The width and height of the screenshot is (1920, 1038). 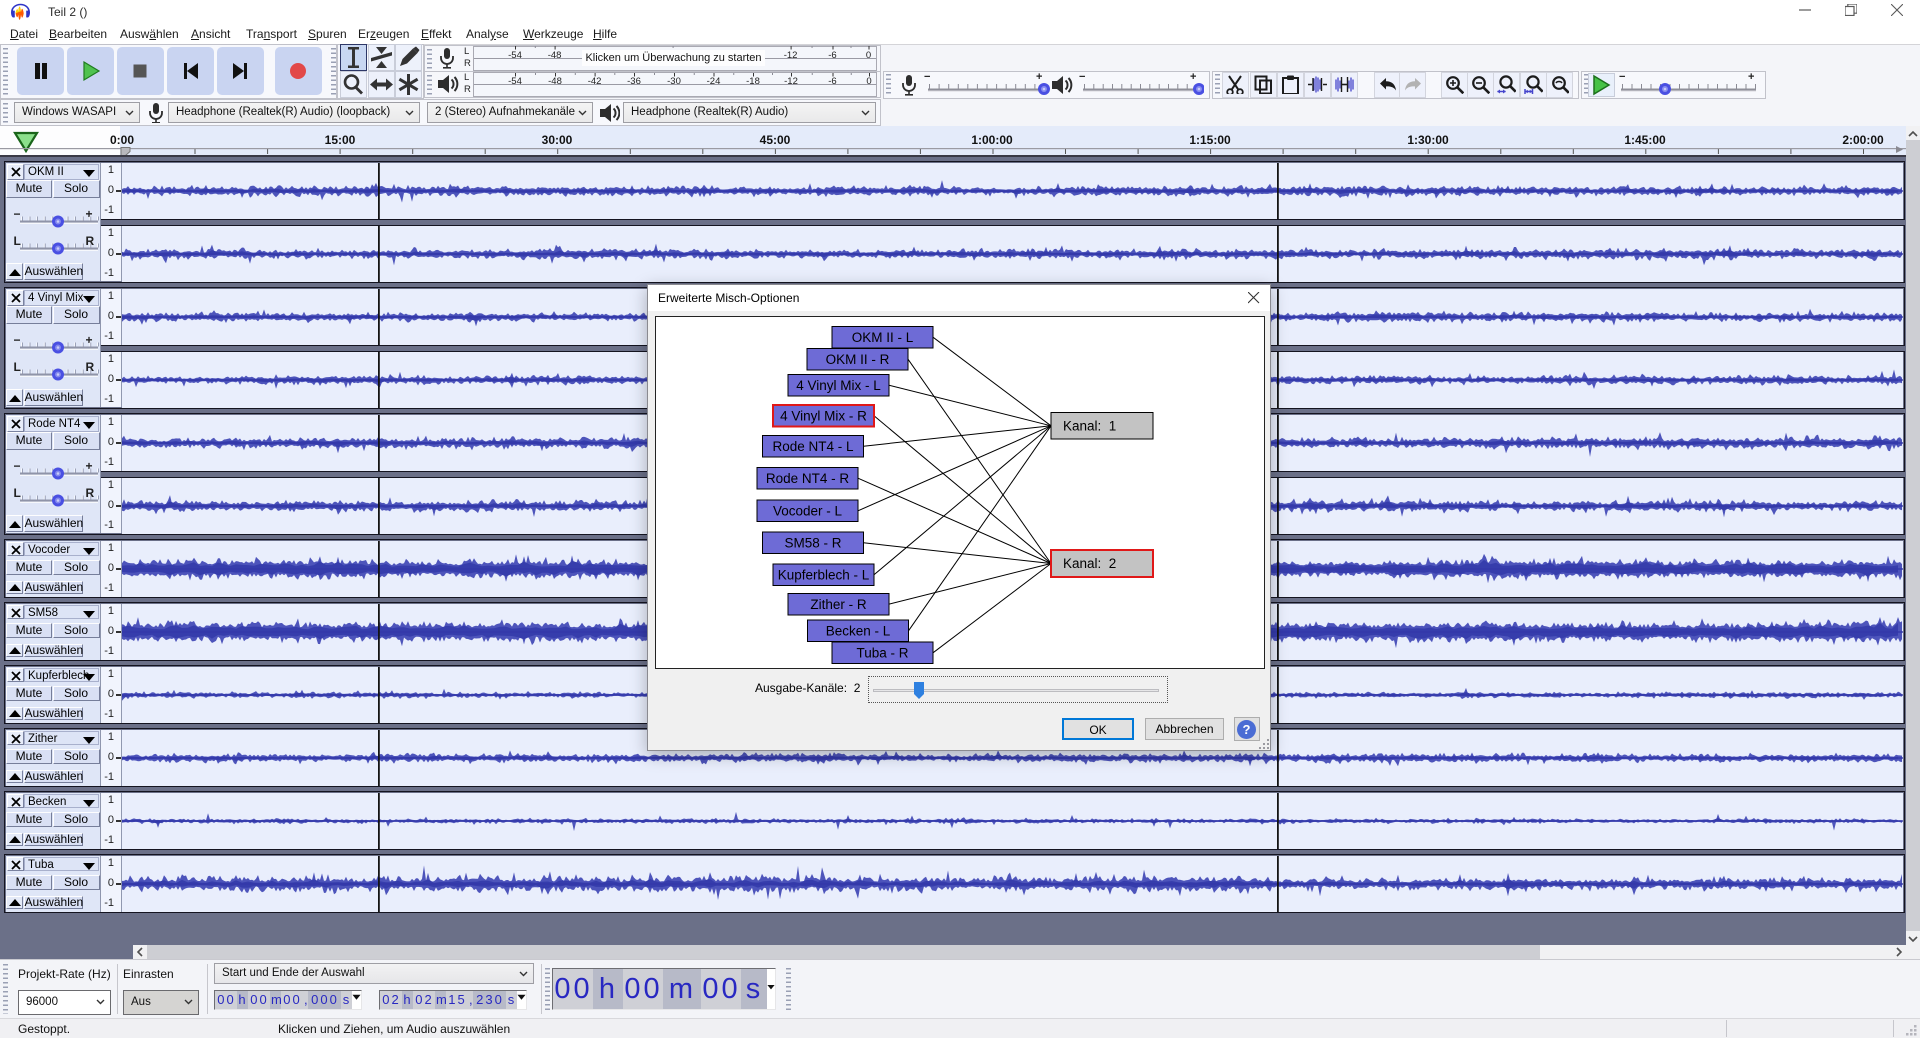 What do you see at coordinates (823, 416) in the screenshot?
I see `svg-text: 4 Vinyl Mix - R` at bounding box center [823, 416].